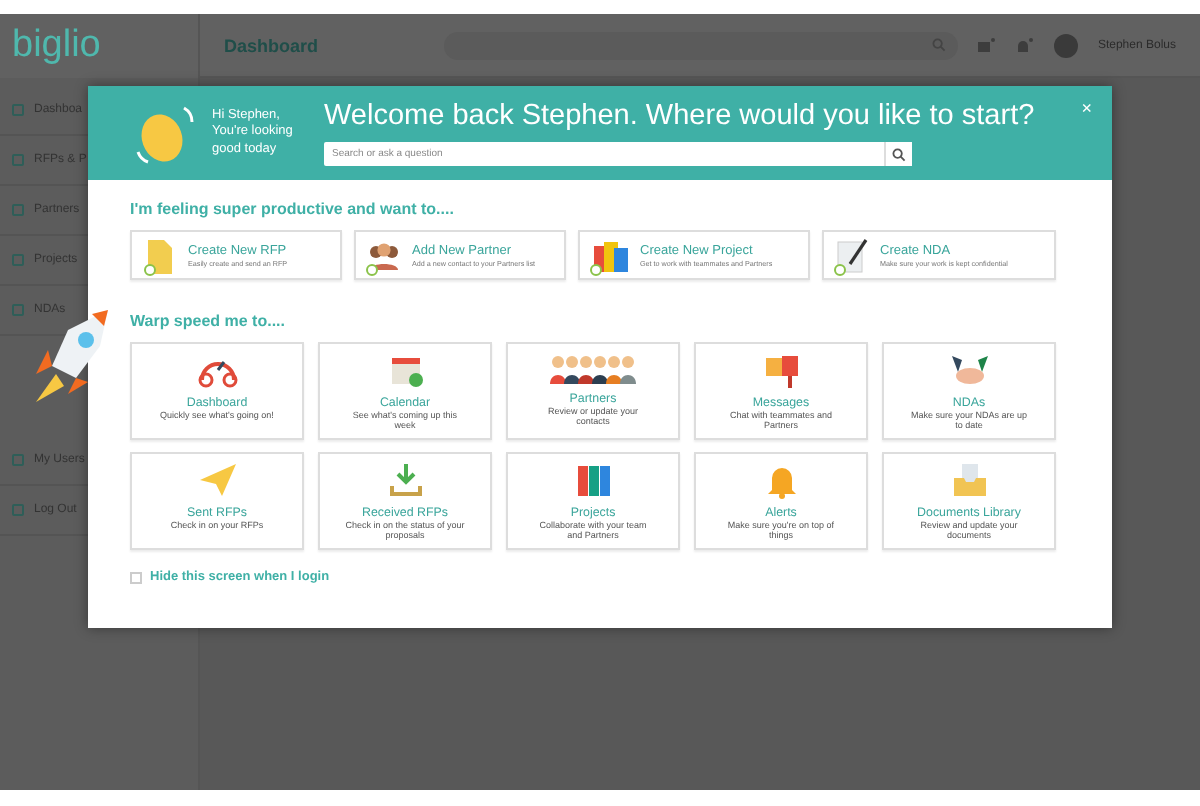 This screenshot has width=1200, height=806. I want to click on download-tray-icon, so click(405, 480).